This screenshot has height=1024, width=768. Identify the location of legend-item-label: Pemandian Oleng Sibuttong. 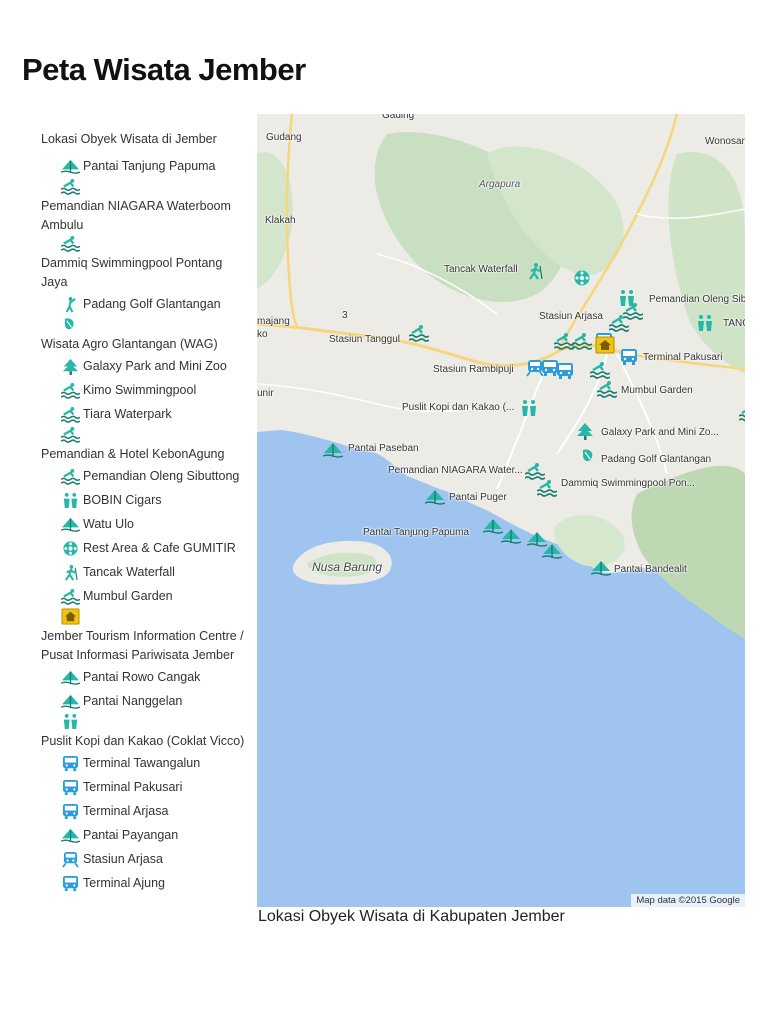
(161, 475).